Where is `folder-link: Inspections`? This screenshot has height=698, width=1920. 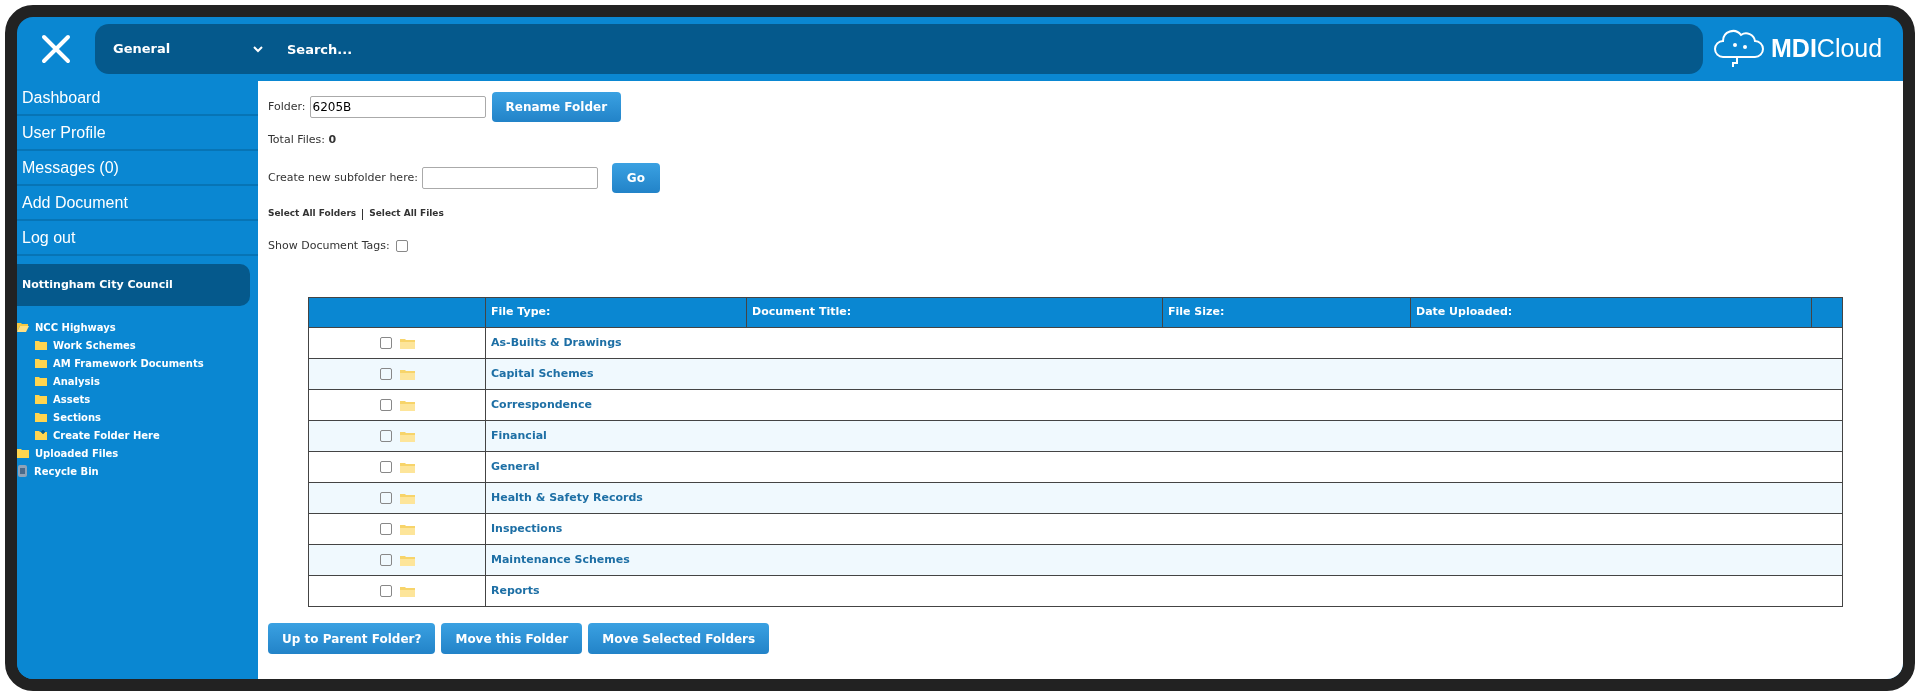
folder-link: Inspections is located at coordinates (527, 528).